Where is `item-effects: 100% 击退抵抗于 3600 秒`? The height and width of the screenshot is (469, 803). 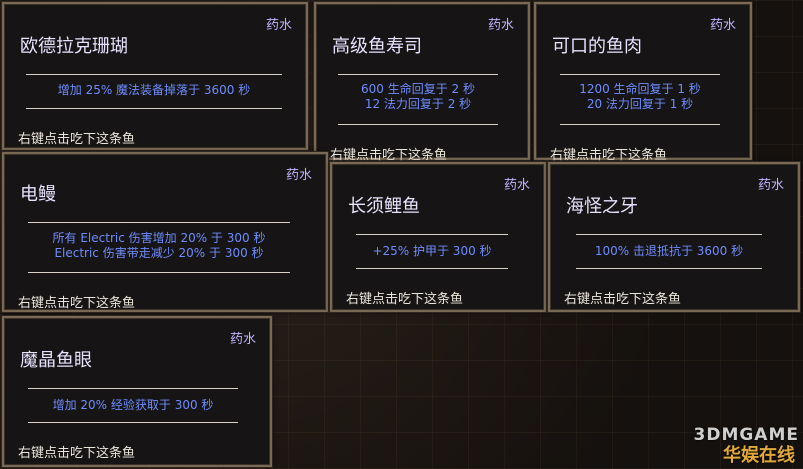
item-effects: 100% 击退抵抗于 3600 秒 is located at coordinates (669, 251).